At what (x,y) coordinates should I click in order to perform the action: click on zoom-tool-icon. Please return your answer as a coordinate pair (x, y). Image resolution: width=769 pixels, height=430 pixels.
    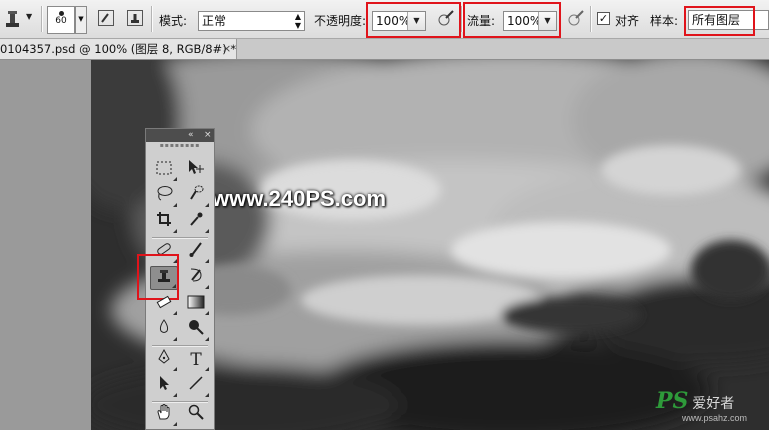
    Looking at the image, I should click on (196, 415).